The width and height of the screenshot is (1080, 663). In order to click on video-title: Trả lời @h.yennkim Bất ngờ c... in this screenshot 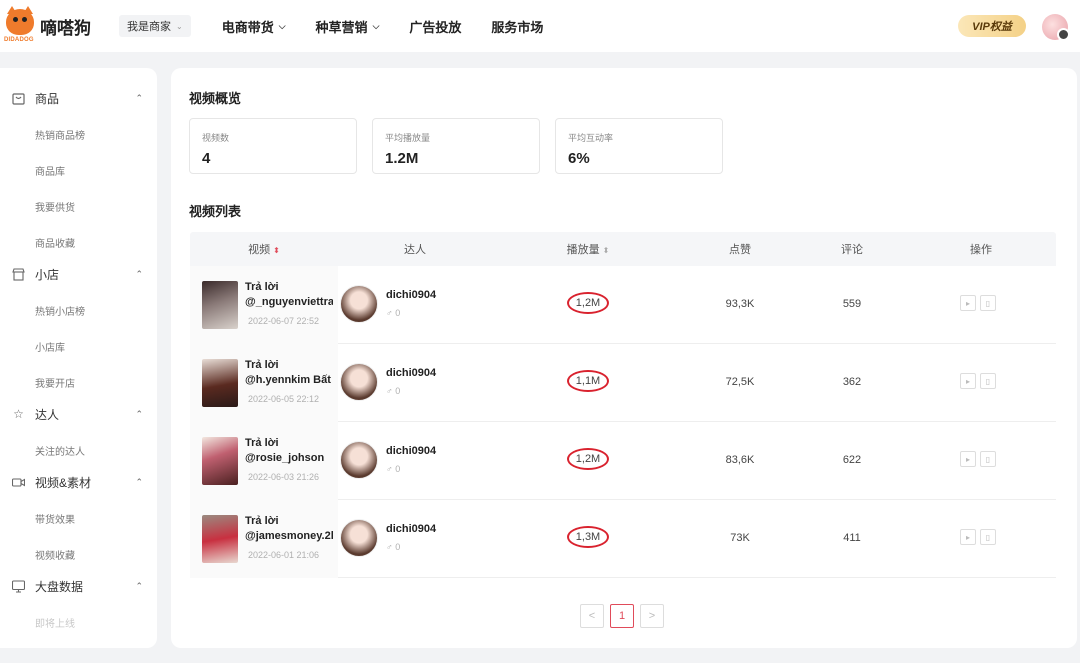, I will do `click(289, 373)`.